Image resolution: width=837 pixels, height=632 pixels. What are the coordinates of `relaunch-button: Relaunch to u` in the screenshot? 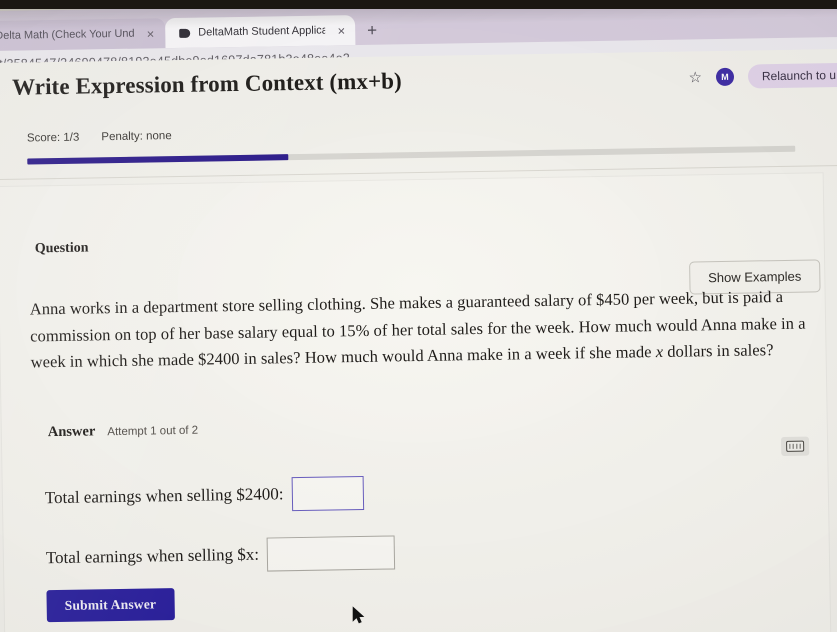 It's located at (792, 75).